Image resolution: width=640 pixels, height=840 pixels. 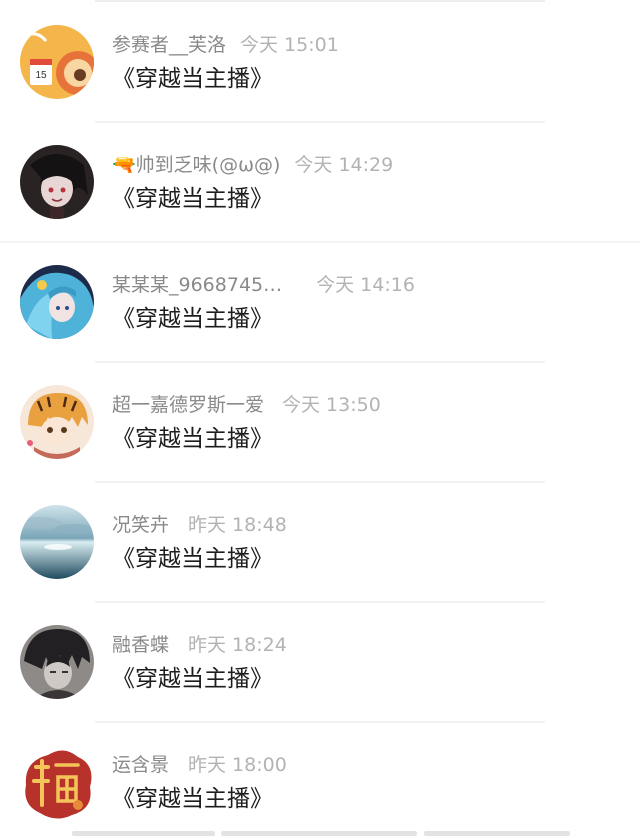 What do you see at coordinates (169, 45) in the screenshot?
I see `username: 参赛者__芙洛` at bounding box center [169, 45].